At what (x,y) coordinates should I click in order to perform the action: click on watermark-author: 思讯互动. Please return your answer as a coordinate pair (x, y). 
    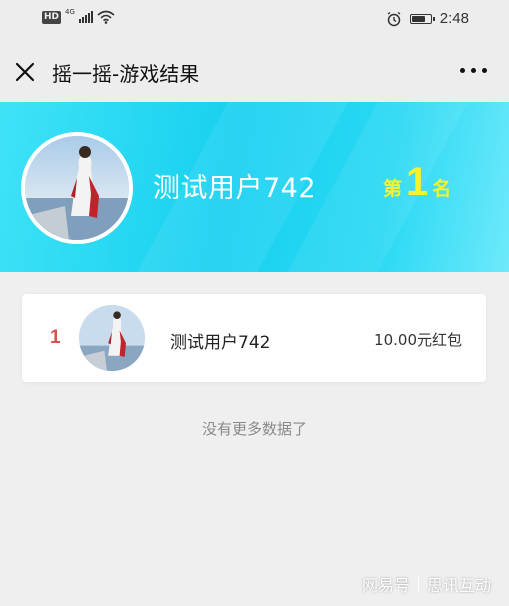
    Looking at the image, I should click on (458, 585).